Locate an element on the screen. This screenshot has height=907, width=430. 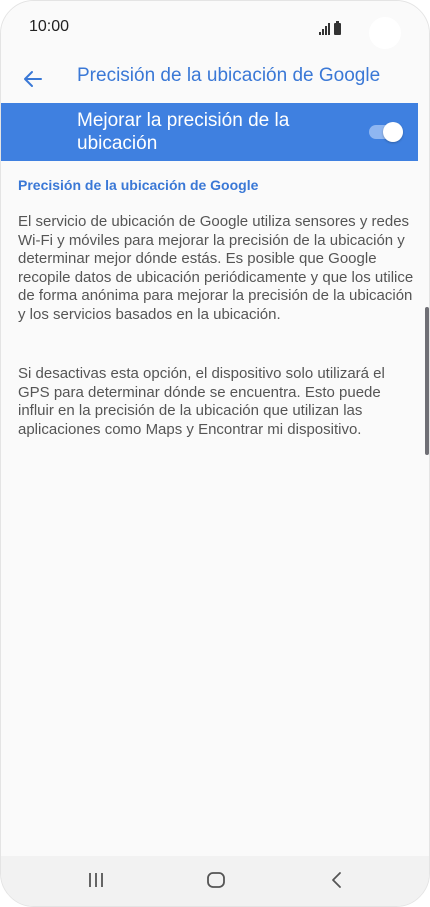
recents-button is located at coordinates (96, 880).